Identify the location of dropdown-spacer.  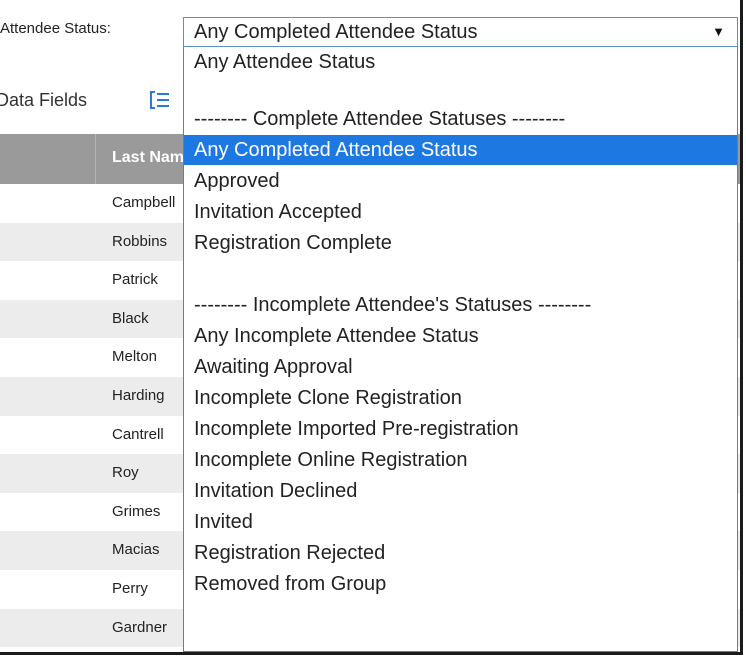
(460, 274).